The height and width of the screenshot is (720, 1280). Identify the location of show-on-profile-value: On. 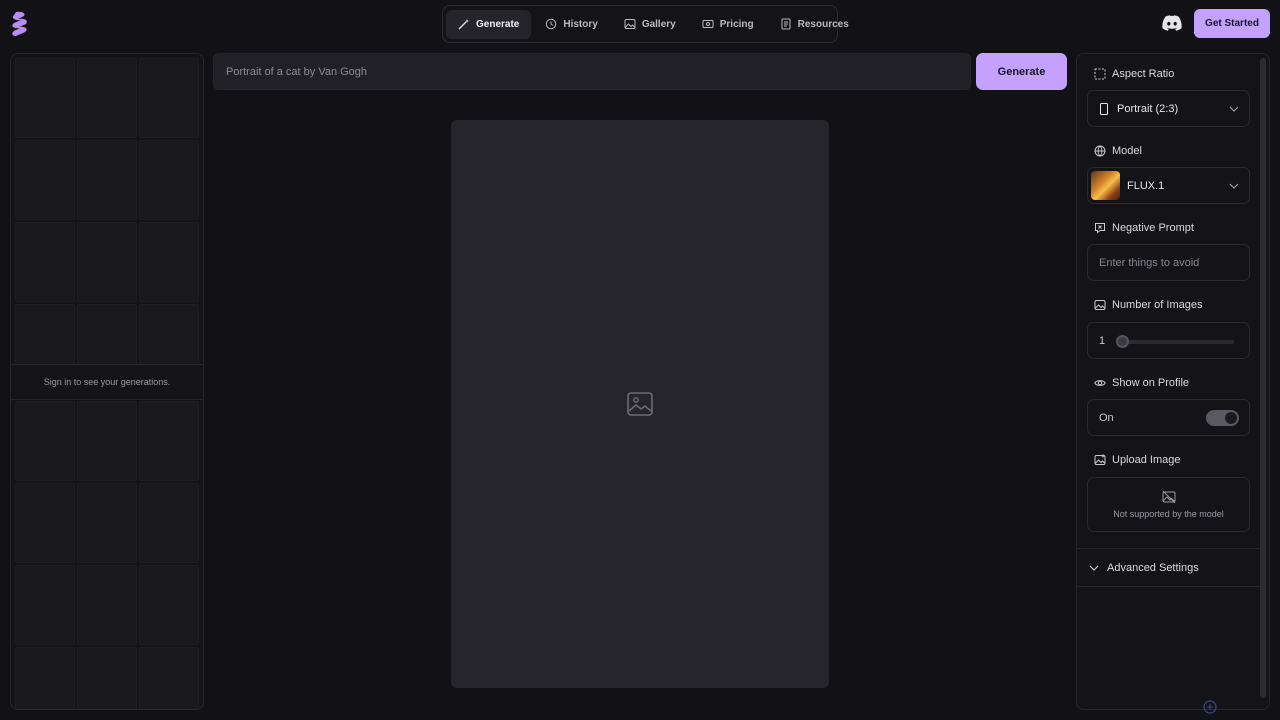
(1106, 417).